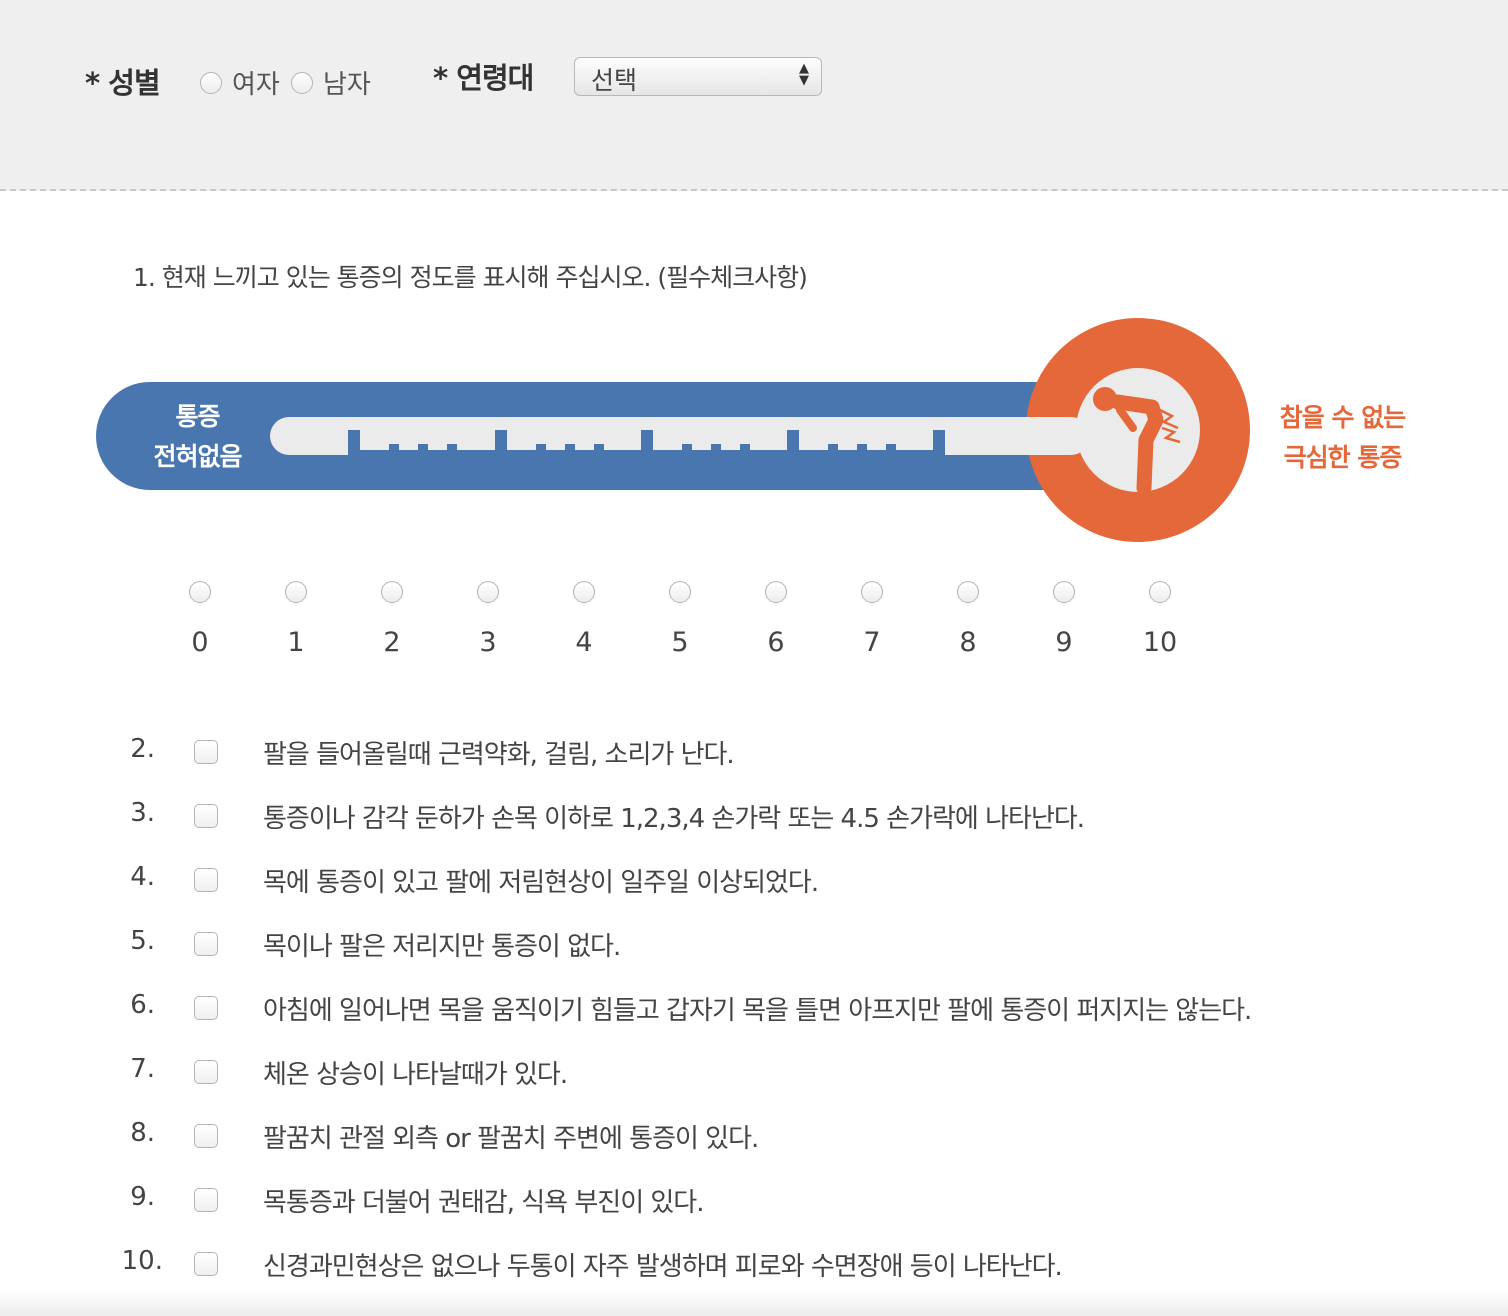 The width and height of the screenshot is (1508, 1316). Describe the element at coordinates (1064, 592) in the screenshot. I see `pain-rating-9-radio` at that location.